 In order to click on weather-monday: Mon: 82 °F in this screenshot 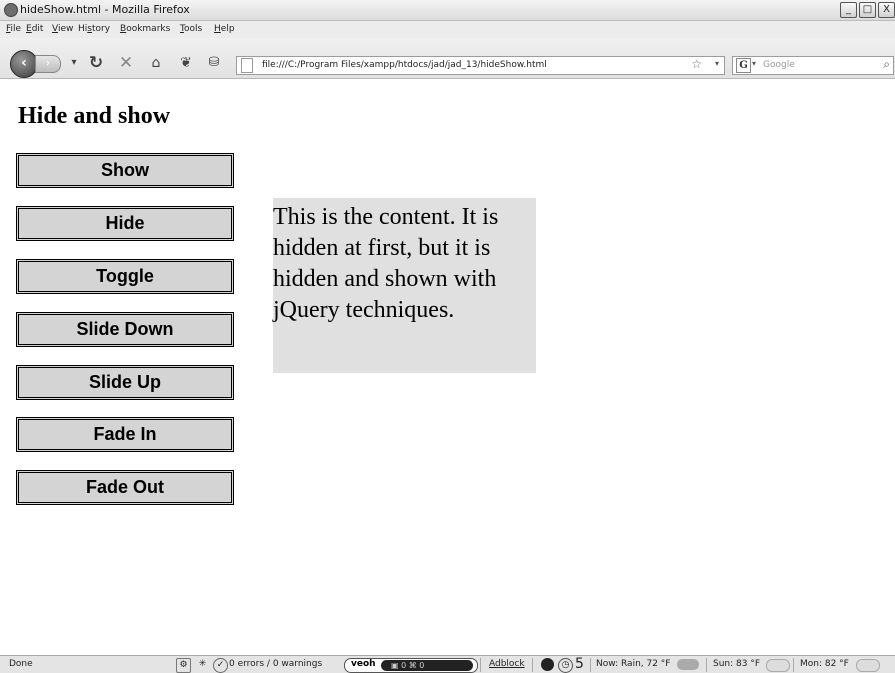, I will do `click(824, 664)`.